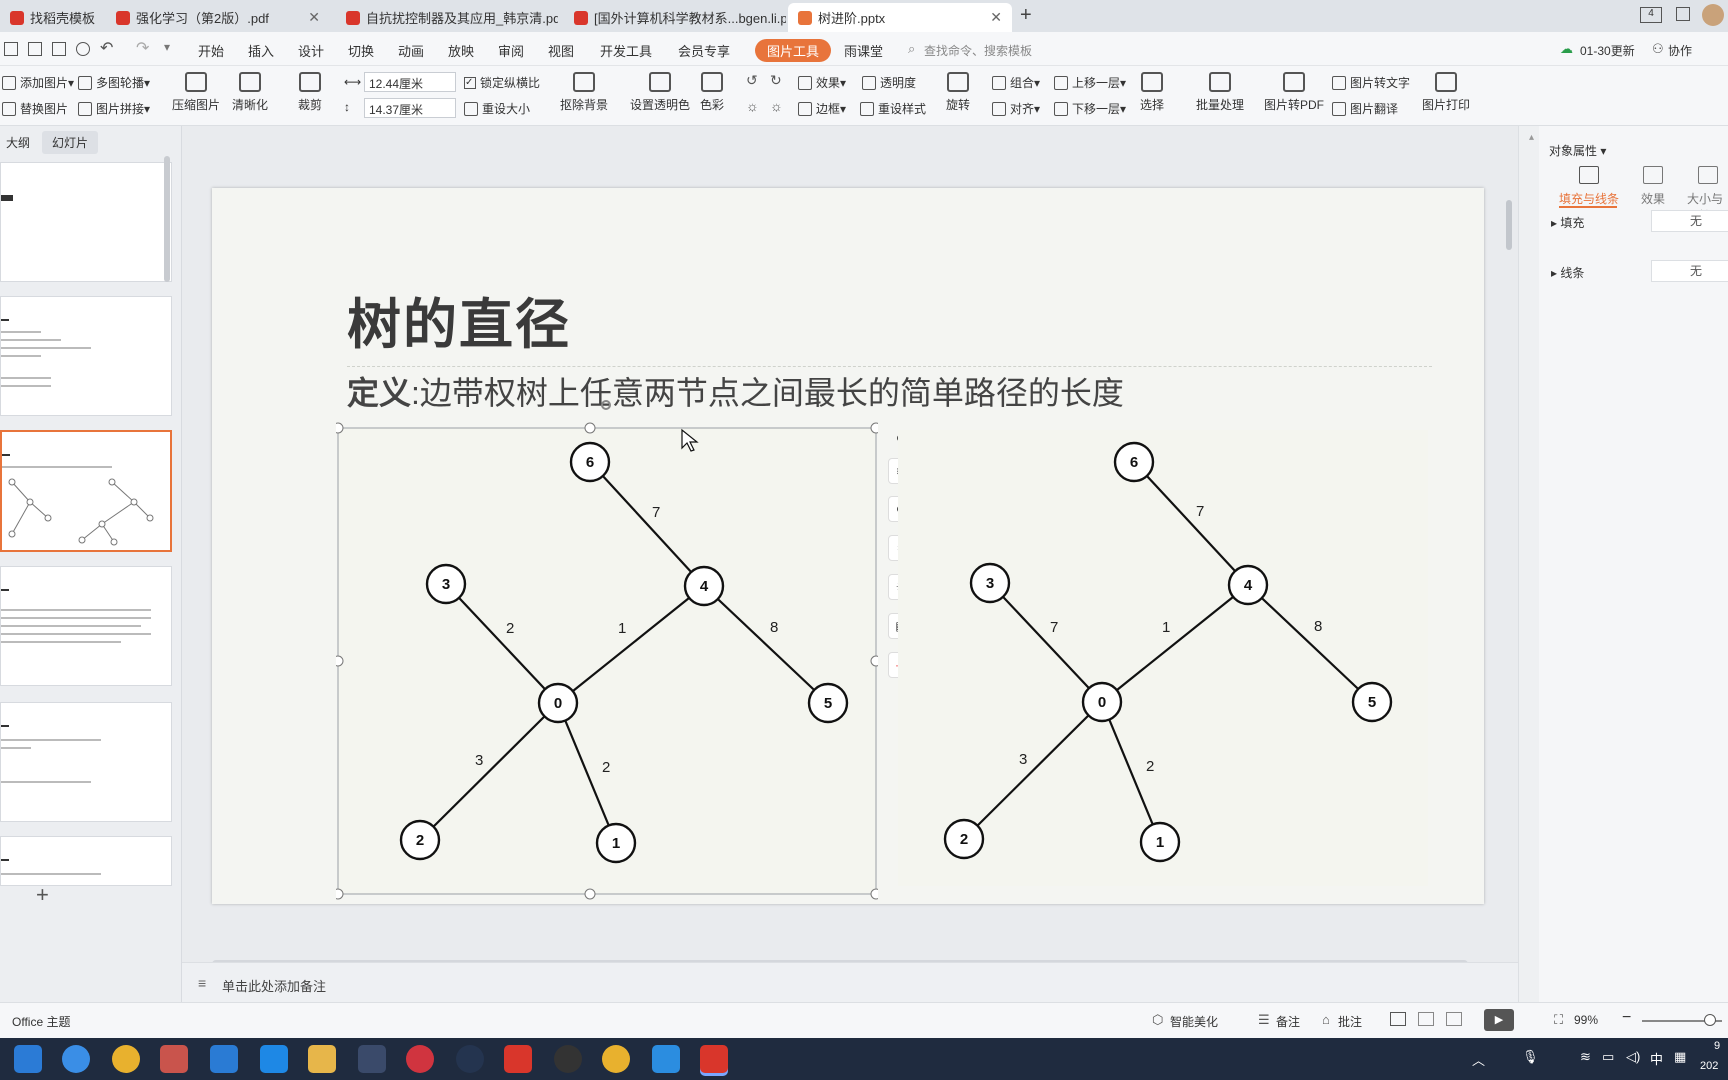  What do you see at coordinates (1680, 50) in the screenshot?
I see `collab-button: 协作` at bounding box center [1680, 50].